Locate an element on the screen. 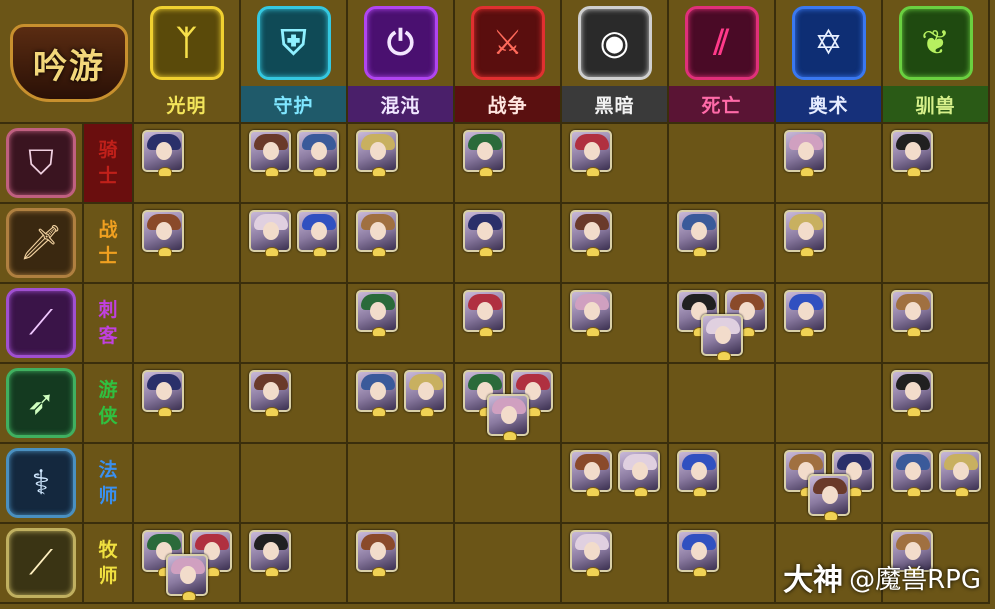  row-icon-cell: ⟋ is located at coordinates (42, 564).